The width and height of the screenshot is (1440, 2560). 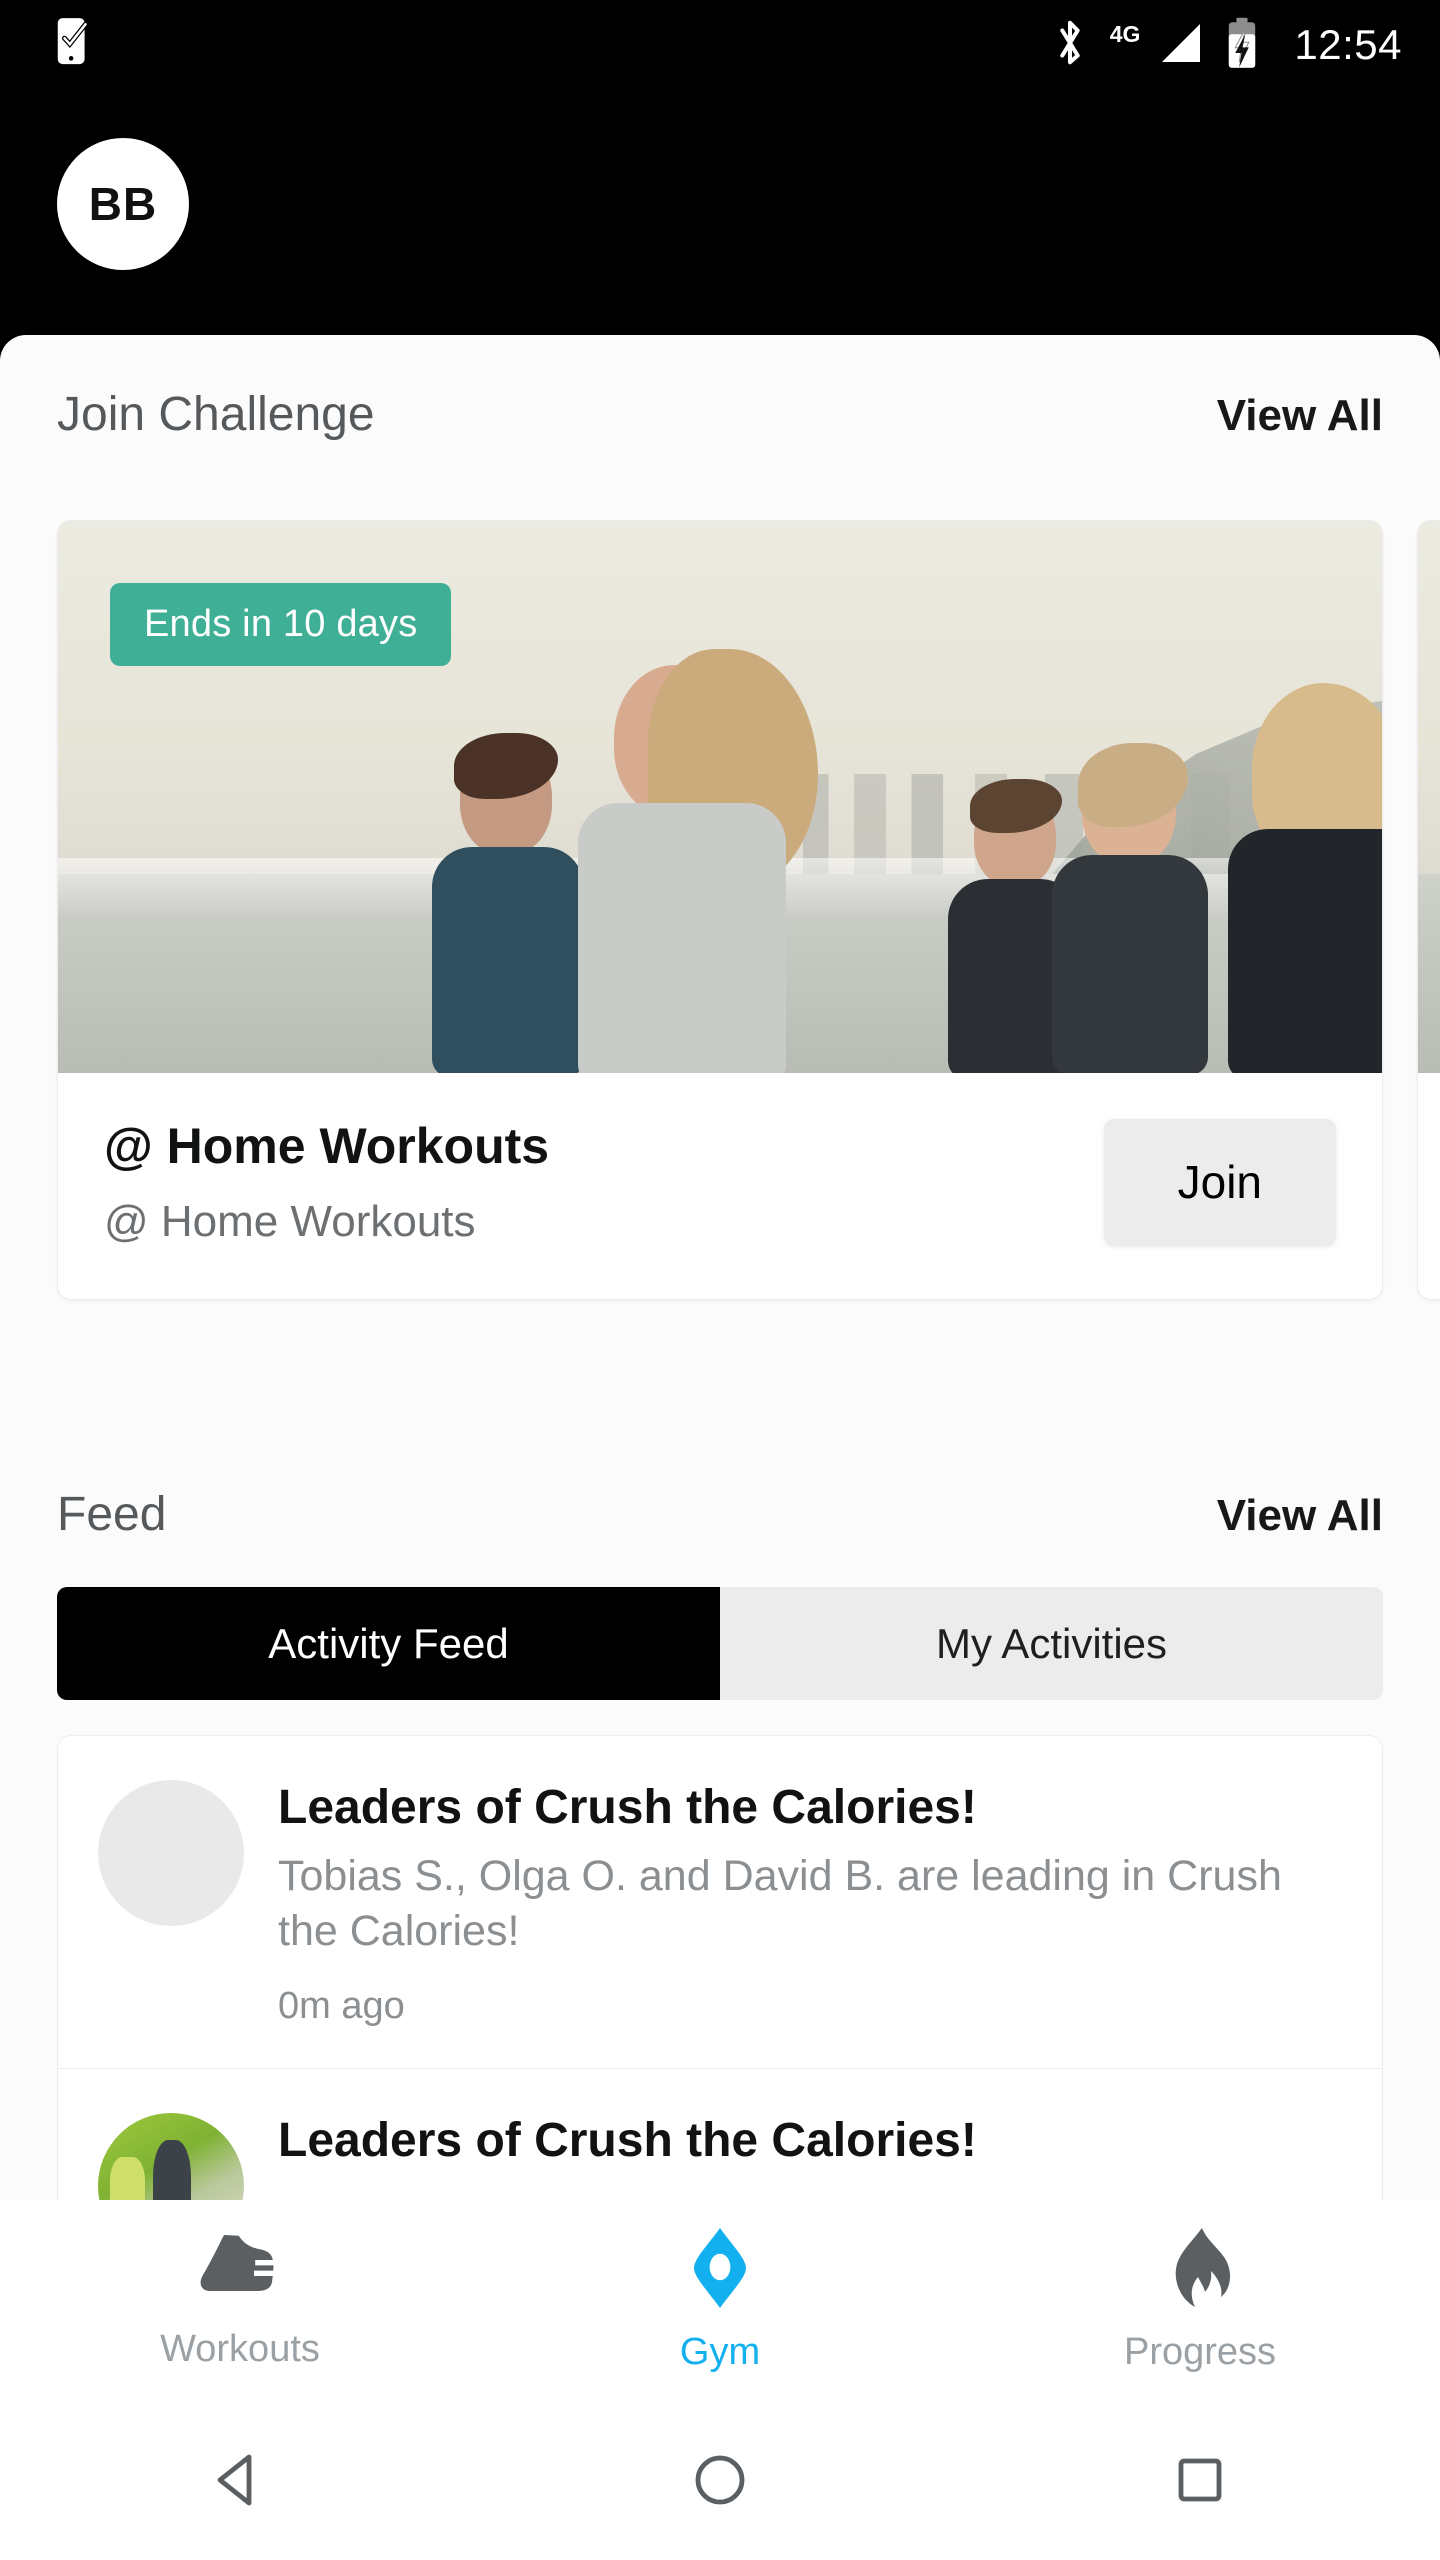 I want to click on bluetooth-icon, so click(x=1070, y=45).